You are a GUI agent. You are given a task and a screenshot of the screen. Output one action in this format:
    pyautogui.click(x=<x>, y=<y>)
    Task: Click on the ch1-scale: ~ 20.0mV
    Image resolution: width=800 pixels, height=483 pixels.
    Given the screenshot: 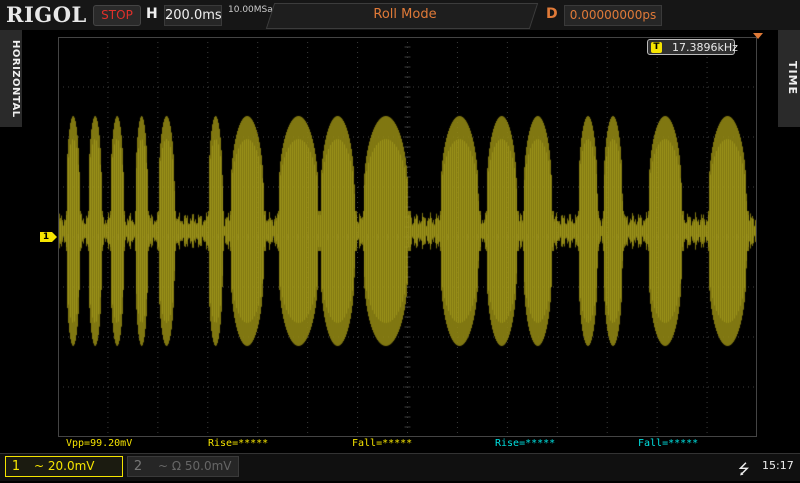 What is the action you would take?
    pyautogui.click(x=64, y=466)
    